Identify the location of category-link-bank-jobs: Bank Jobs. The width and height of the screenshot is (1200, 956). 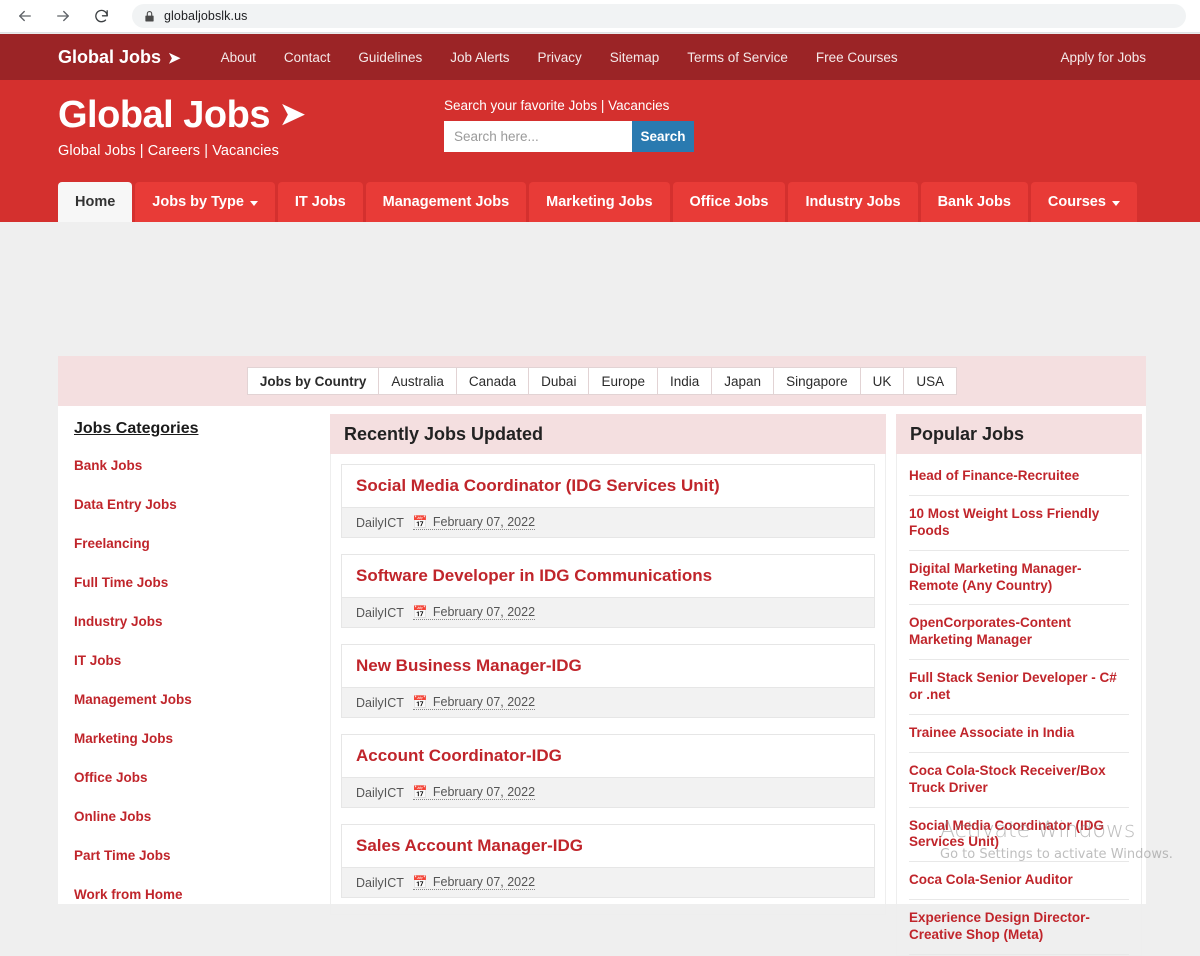
(202, 465).